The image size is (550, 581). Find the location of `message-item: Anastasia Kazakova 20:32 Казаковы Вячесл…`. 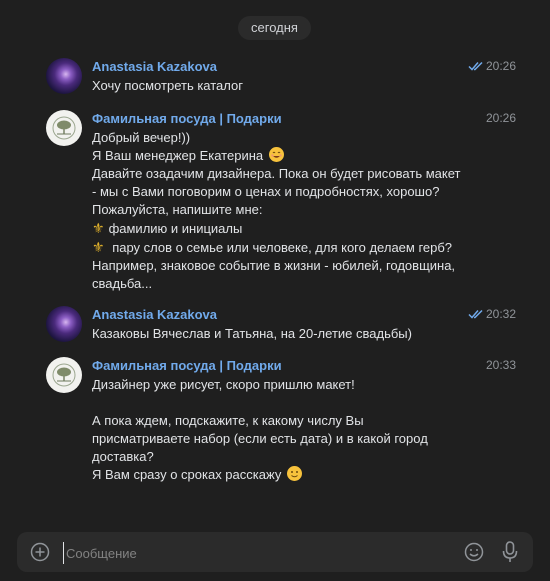

message-item: Anastasia Kazakova 20:32 Казаковы Вячесл… is located at coordinates (281, 326).